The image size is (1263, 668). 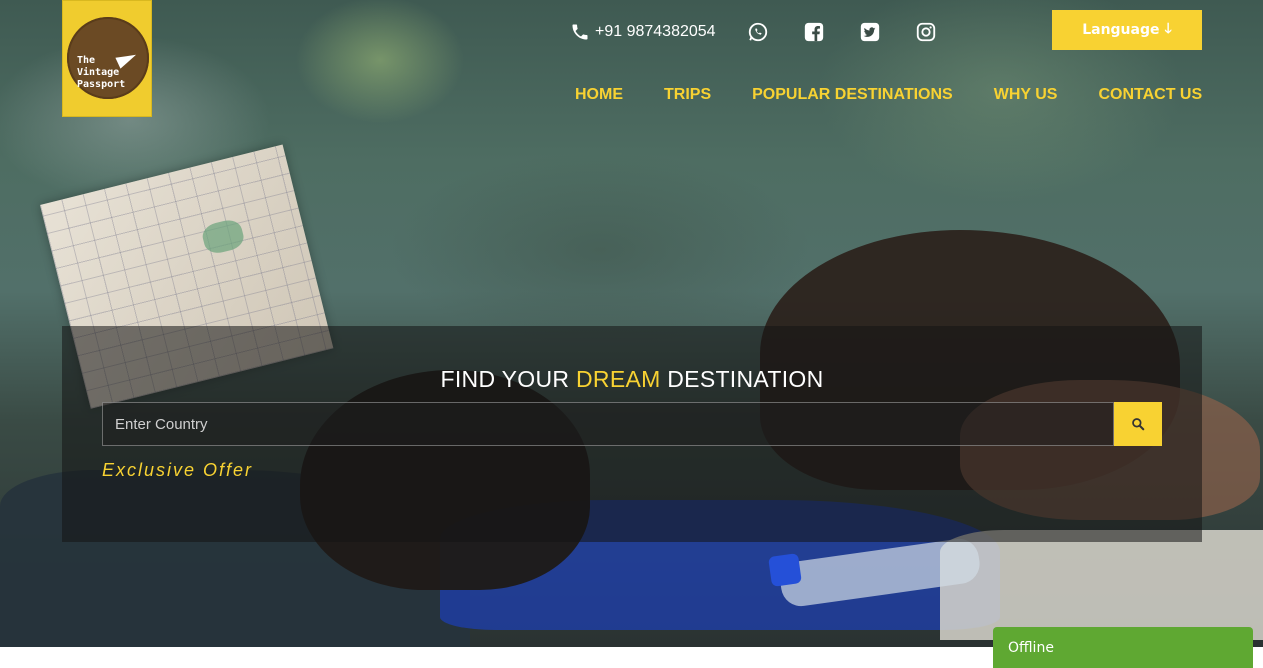 What do you see at coordinates (177, 470) in the screenshot?
I see `exclusive-offer-link: Exclusive Offer` at bounding box center [177, 470].